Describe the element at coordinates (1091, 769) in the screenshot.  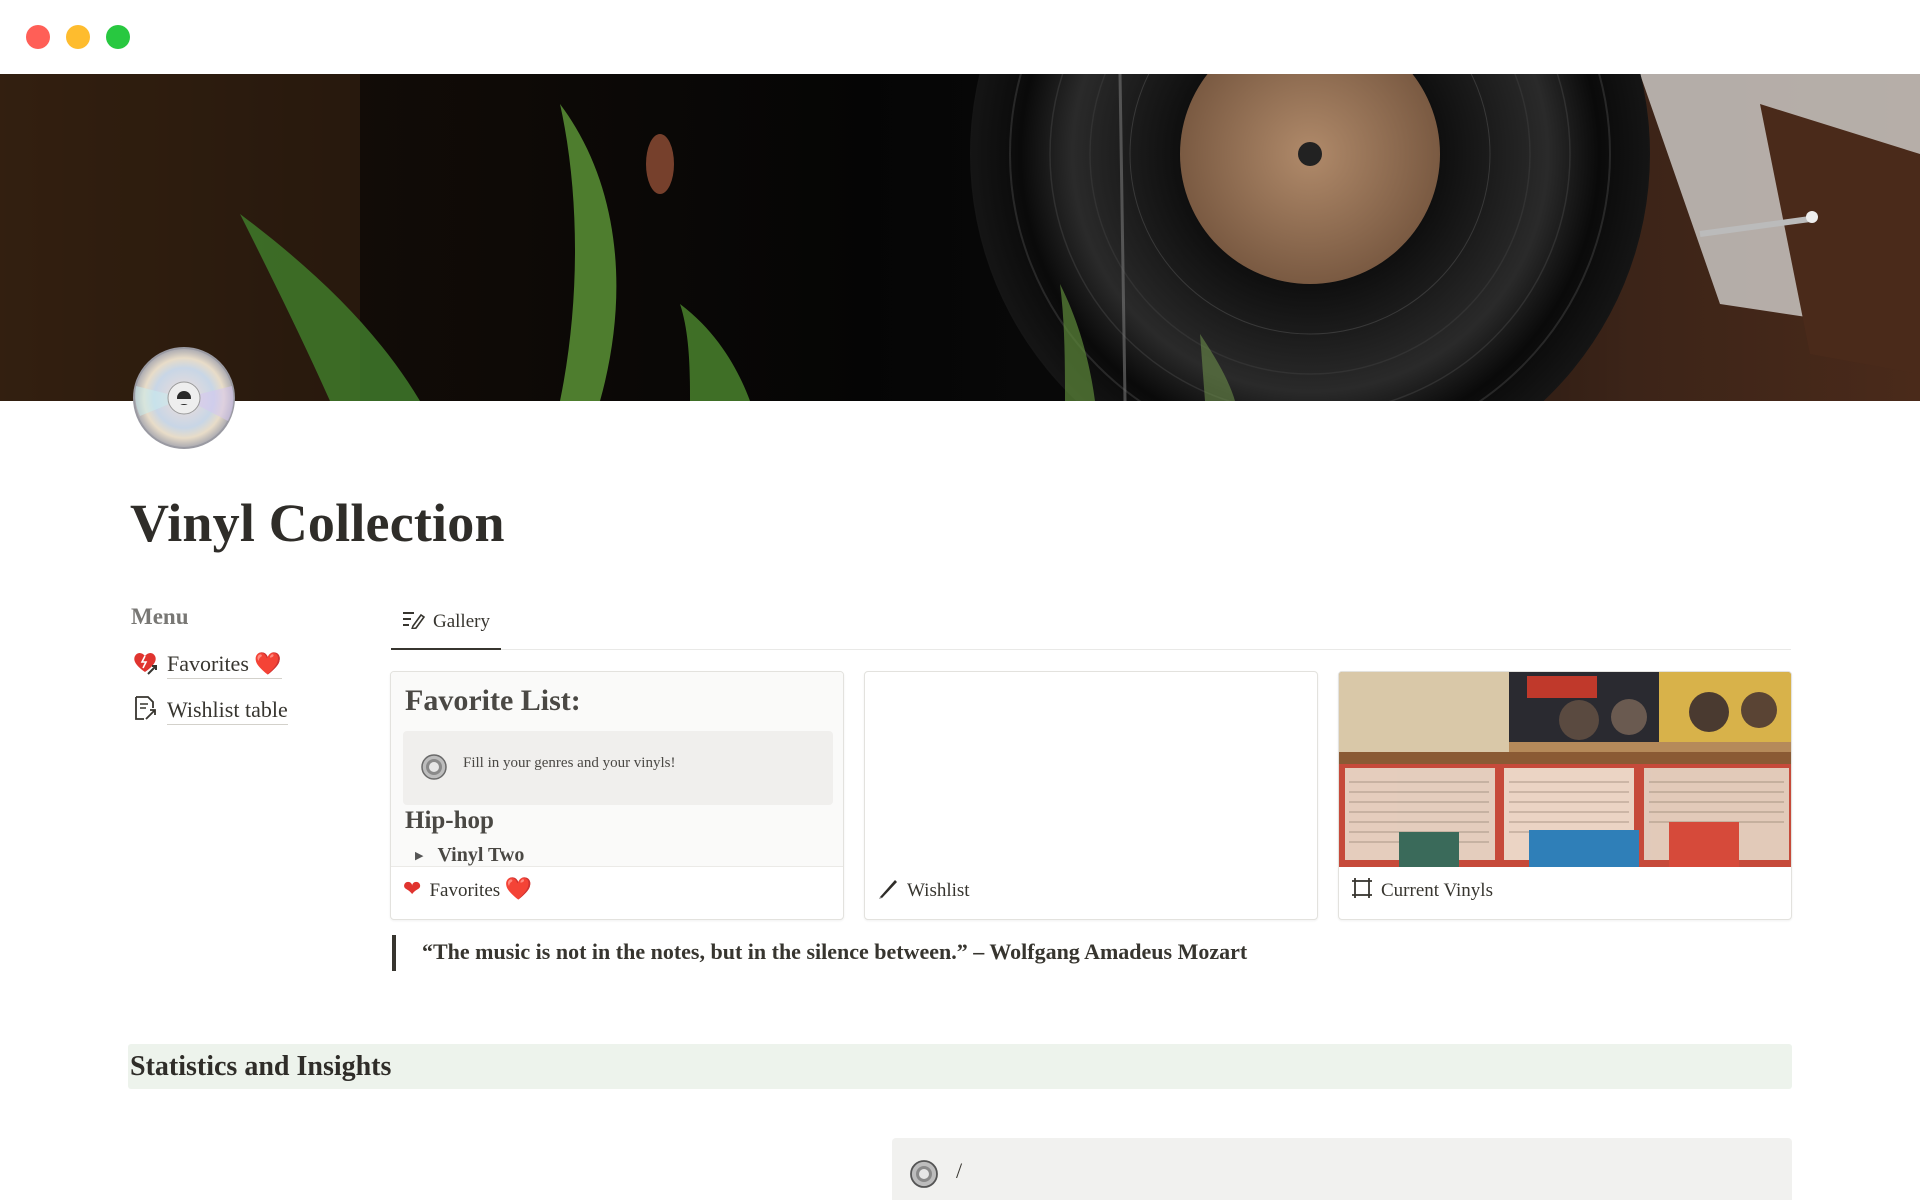
I see `card-preview-wishlist` at that location.